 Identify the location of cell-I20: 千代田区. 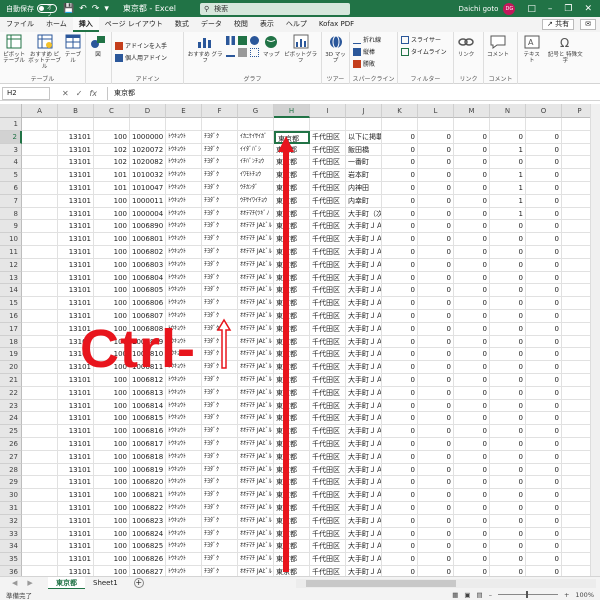
(328, 367).